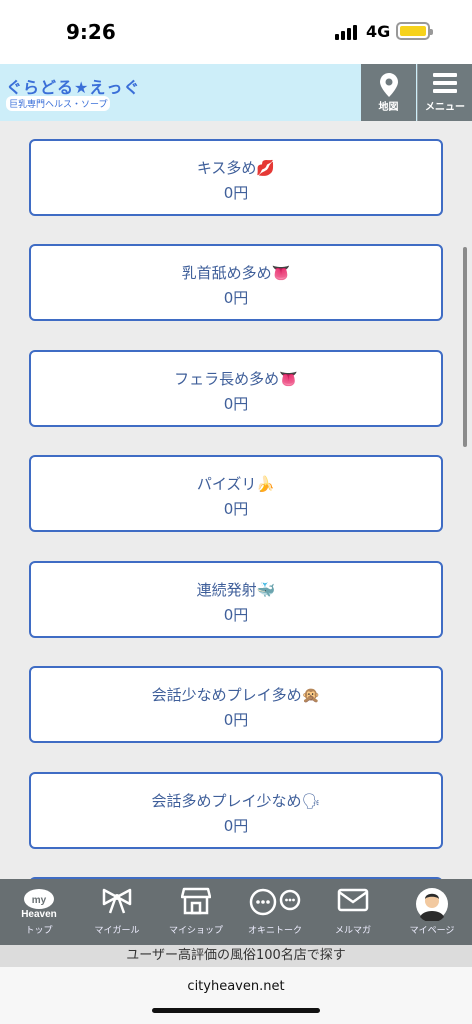  I want to click on svg-text: my, so click(39, 900).